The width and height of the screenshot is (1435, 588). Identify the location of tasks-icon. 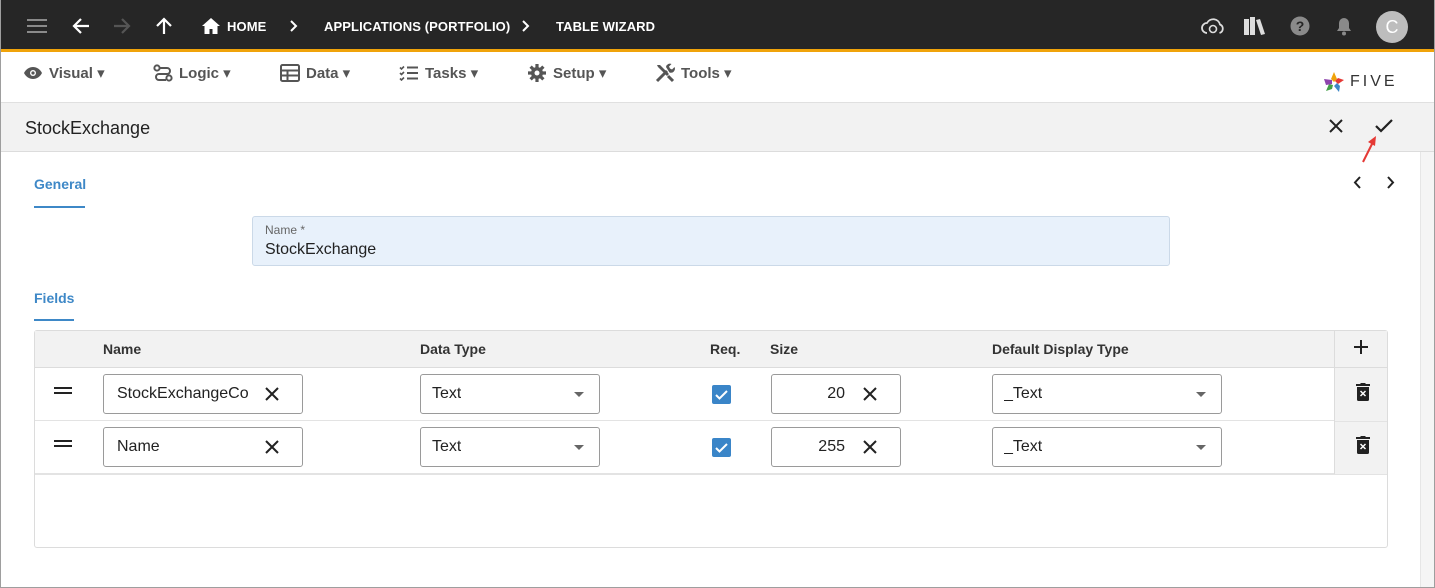
(409, 73).